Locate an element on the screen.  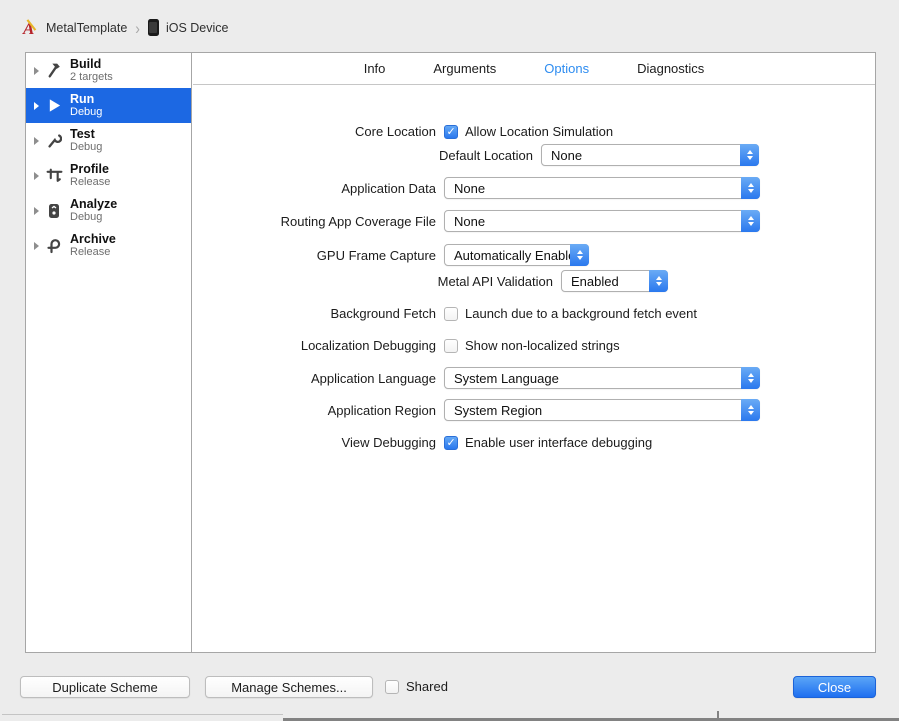
breadcrumb-project: MetalTemplate is located at coordinates (86, 28).